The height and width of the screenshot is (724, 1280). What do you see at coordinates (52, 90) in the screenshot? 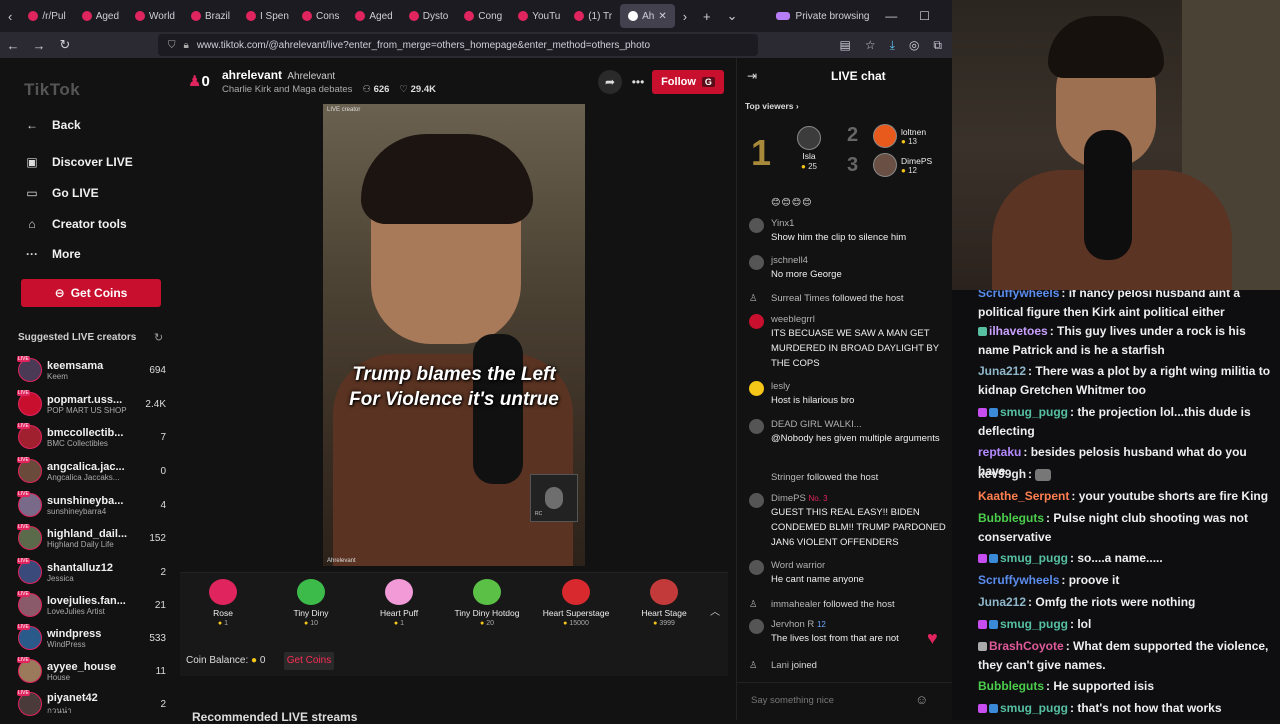
I see `tiktok-logo: TikTok` at bounding box center [52, 90].